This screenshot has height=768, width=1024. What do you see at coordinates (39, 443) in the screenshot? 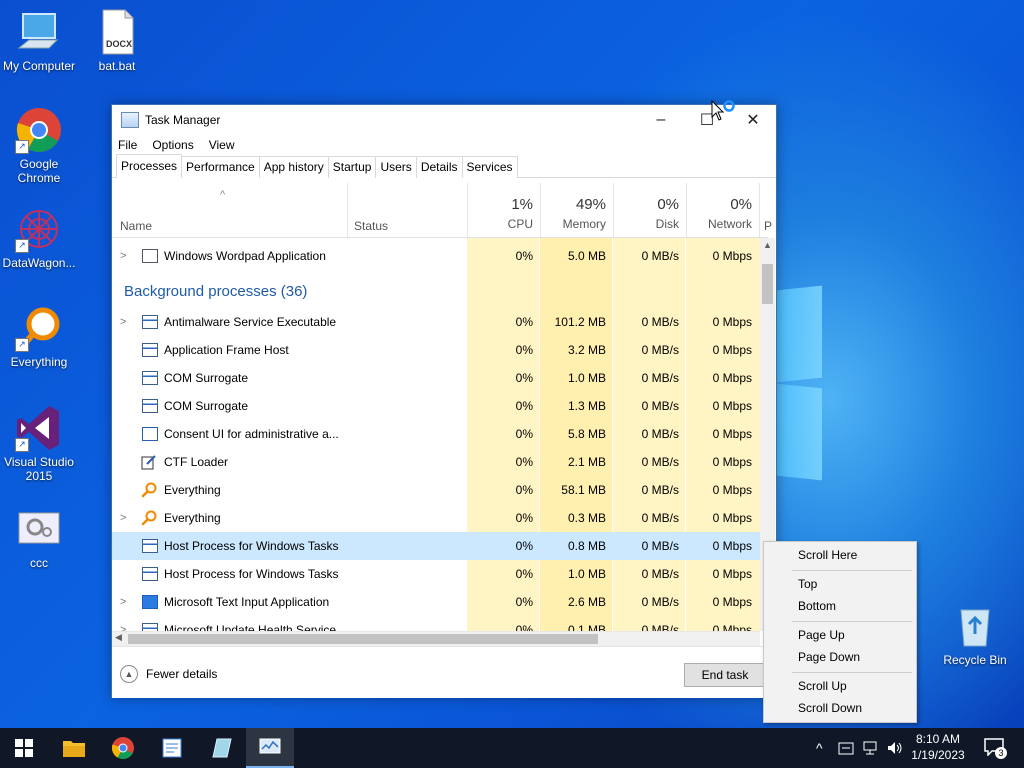
I see `desktop-icon-visual-studio: ↗ Visual Studio 2015` at bounding box center [39, 443].